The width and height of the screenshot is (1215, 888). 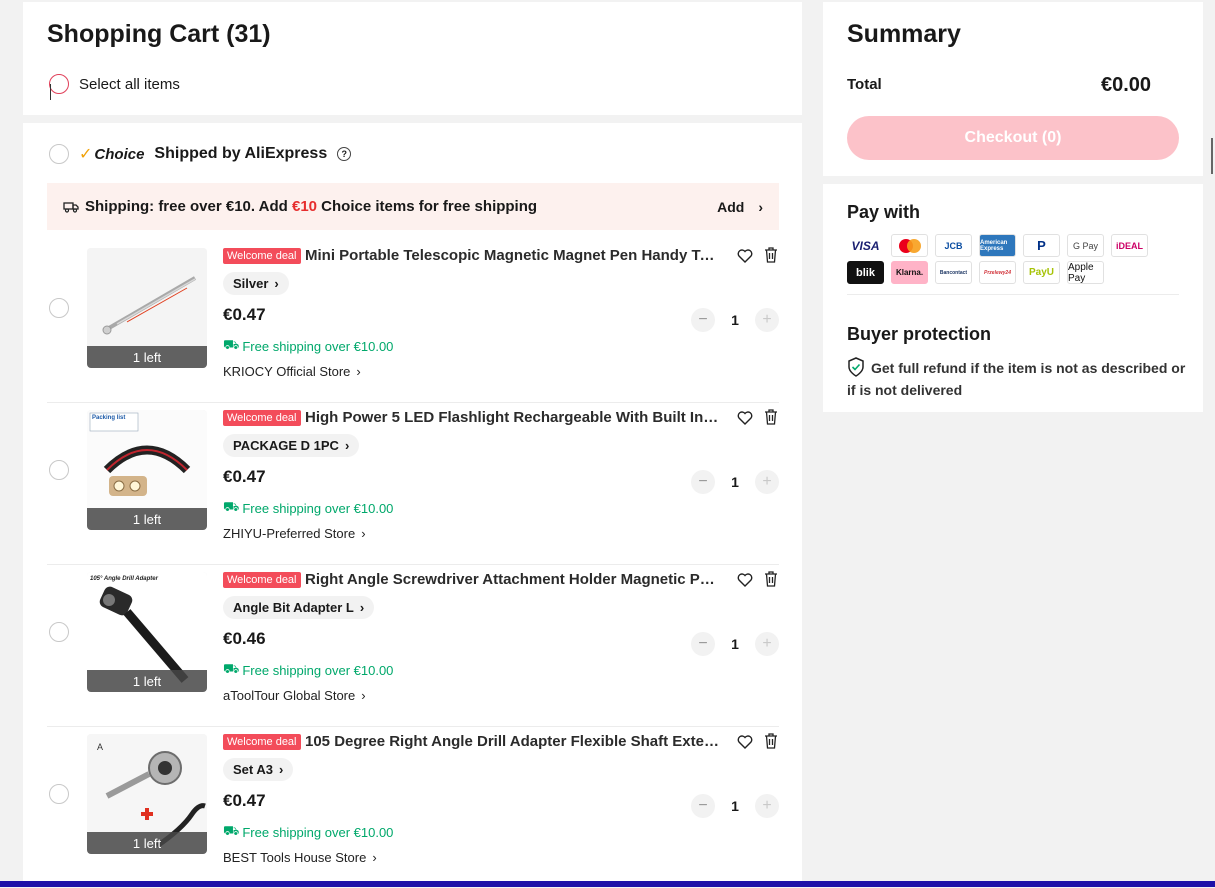 I want to click on przelewy24-logo: Przelewy24, so click(x=997, y=272).